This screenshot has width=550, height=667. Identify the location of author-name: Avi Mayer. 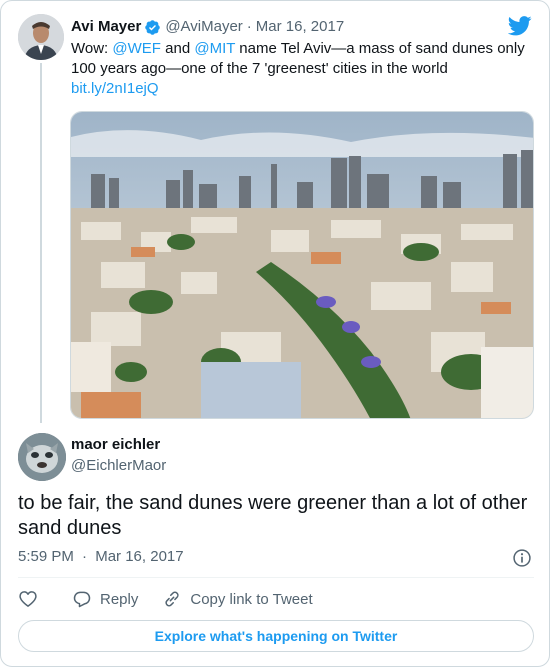
(106, 27).